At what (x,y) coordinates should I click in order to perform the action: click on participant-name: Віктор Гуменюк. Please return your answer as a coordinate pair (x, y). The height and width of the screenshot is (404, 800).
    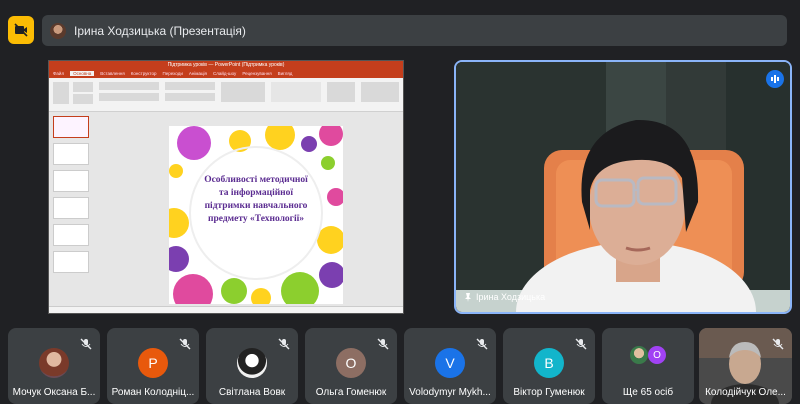
    Looking at the image, I should click on (549, 392).